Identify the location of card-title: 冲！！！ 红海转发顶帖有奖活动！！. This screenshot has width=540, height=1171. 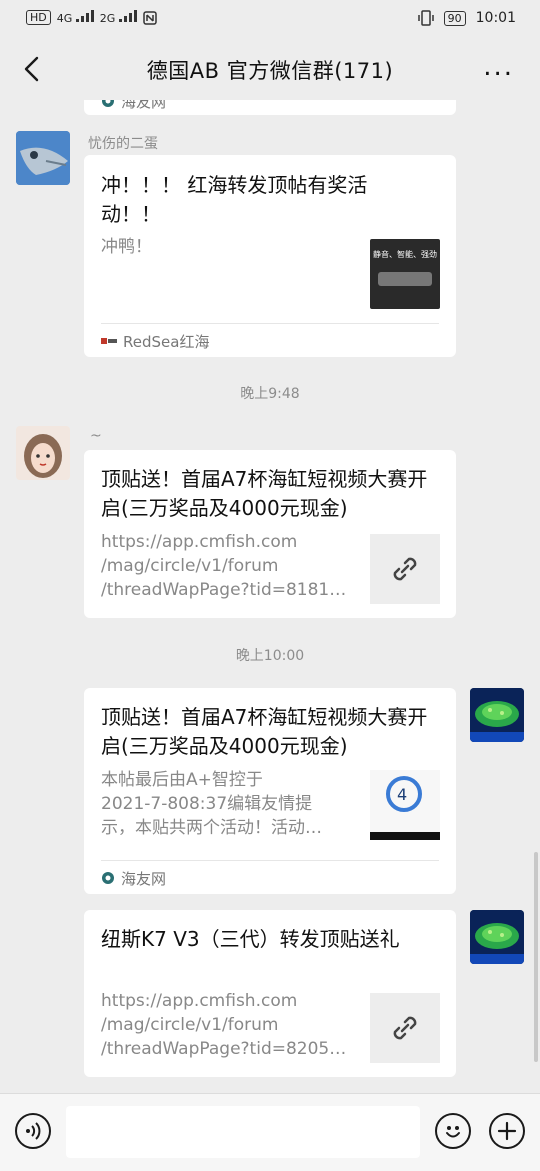
(234, 199).